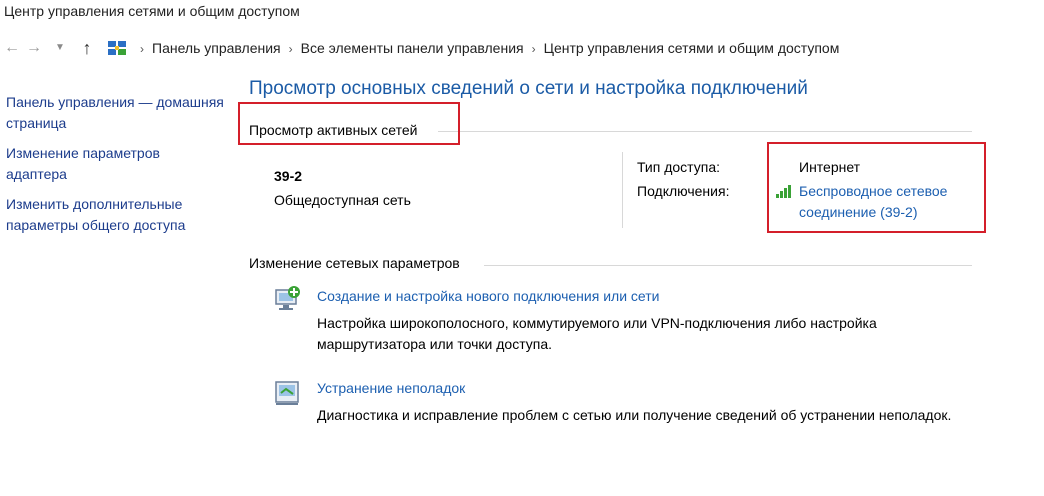 This screenshot has height=496, width=1044. Describe the element at coordinates (12, 48) in the screenshot. I see `back-arrow-icon: ←` at that location.